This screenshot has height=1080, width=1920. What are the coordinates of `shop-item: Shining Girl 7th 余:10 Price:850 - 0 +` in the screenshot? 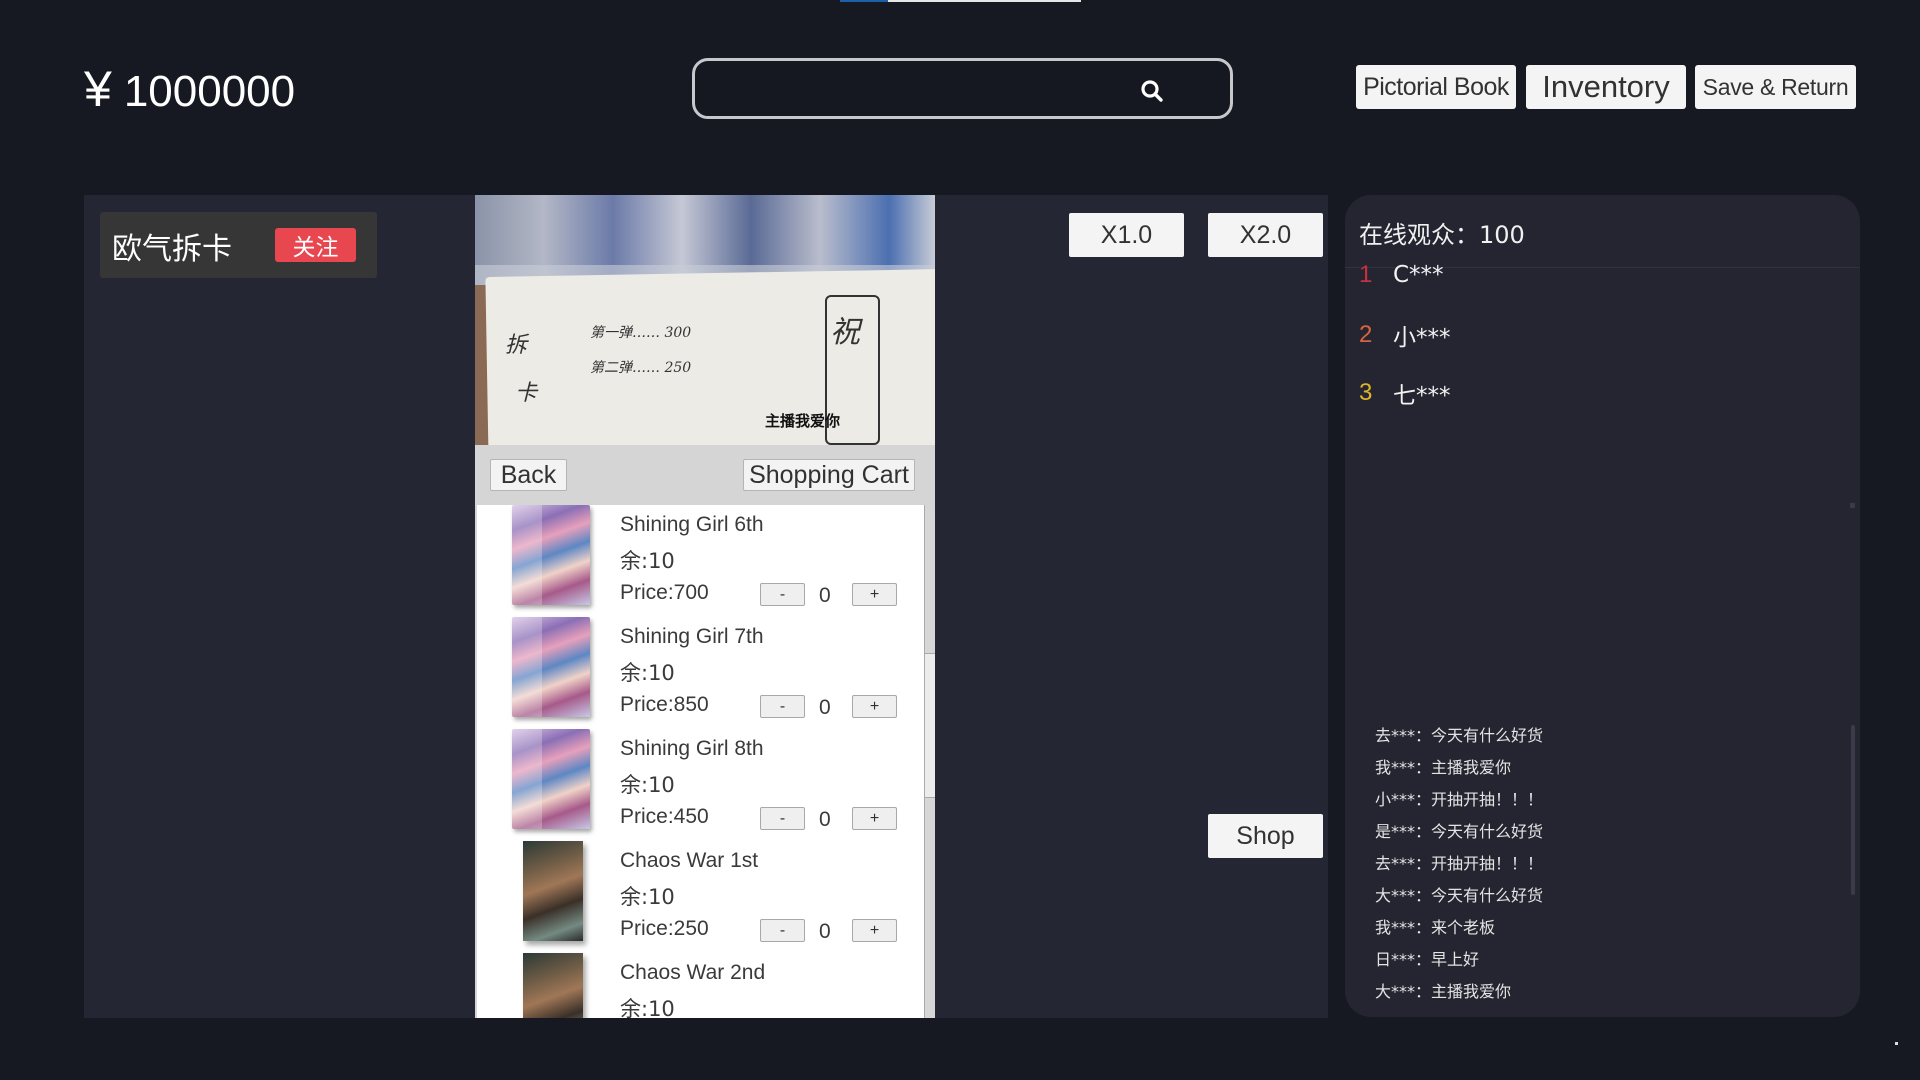 It's located at (697, 673).